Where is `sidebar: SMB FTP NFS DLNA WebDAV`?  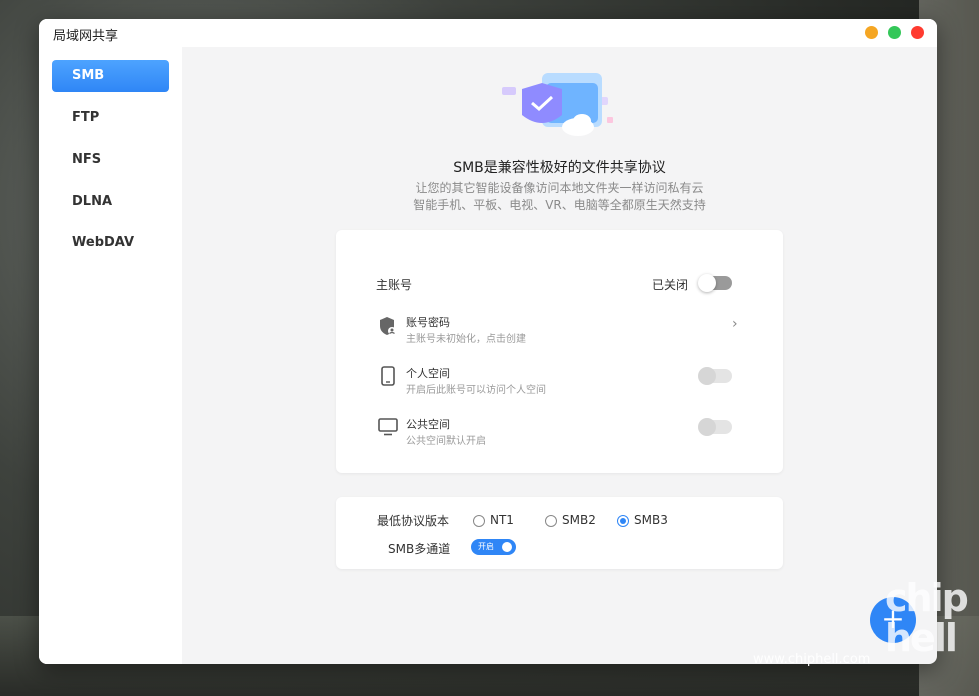
sidebar: SMB FTP NFS DLNA WebDAV is located at coordinates (110, 355).